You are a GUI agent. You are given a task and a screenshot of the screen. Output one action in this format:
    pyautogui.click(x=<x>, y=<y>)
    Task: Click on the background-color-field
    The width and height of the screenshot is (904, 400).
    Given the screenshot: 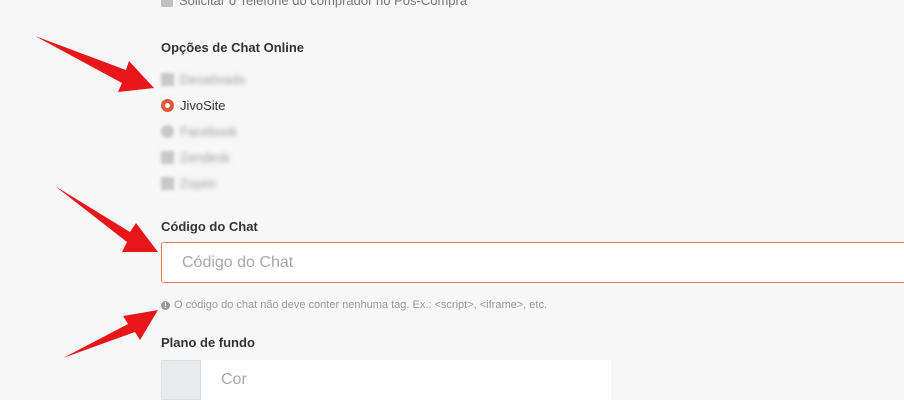 What is the action you would take?
    pyautogui.click(x=386, y=380)
    